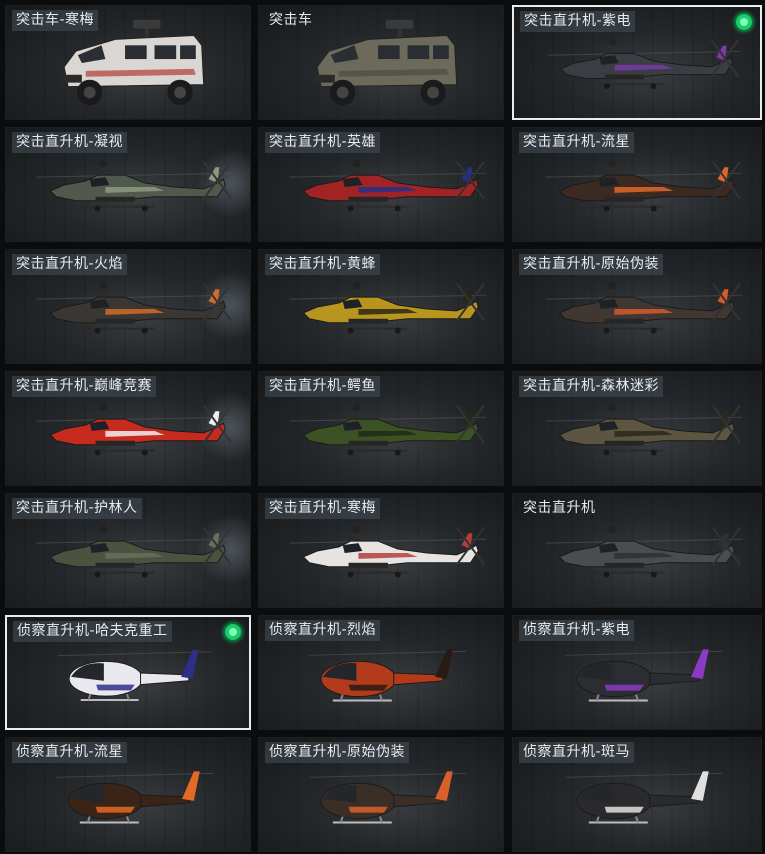 This screenshot has height=854, width=765. Describe the element at coordinates (70, 264) in the screenshot. I see `skin-name: 突击直升机-火焰` at that location.